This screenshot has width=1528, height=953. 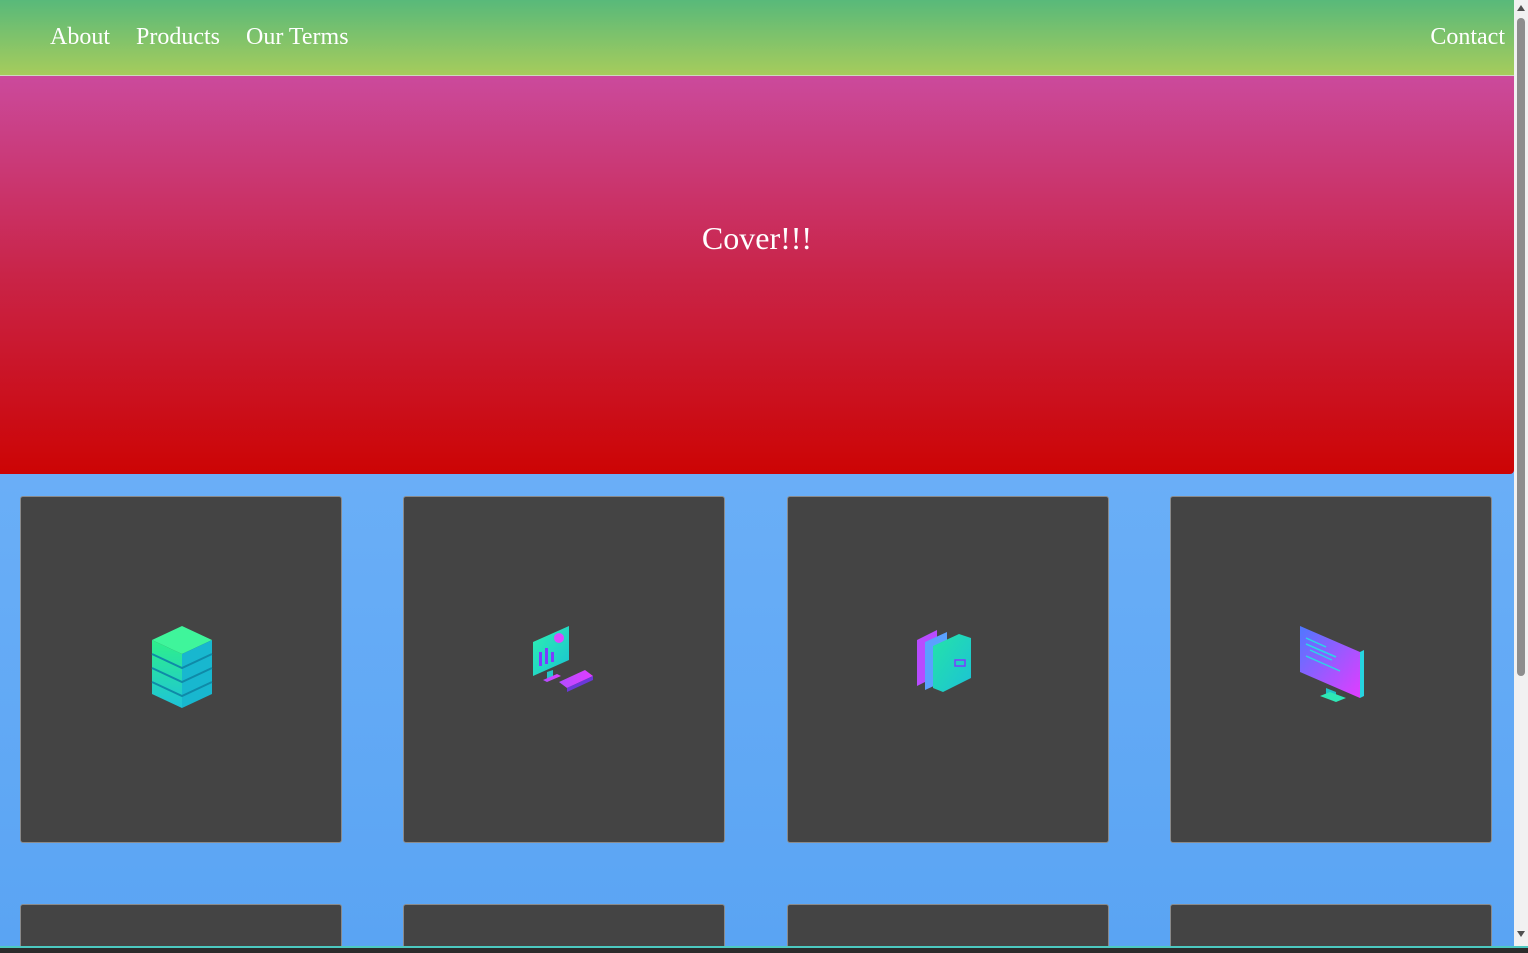 What do you see at coordinates (80, 37) in the screenshot?
I see `nav-link-about: About` at bounding box center [80, 37].